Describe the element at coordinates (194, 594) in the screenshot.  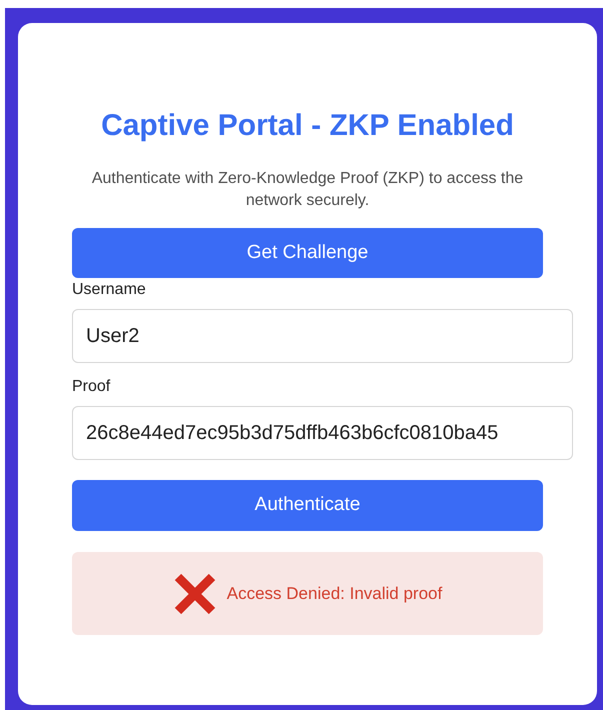
I see `cross-icon` at that location.